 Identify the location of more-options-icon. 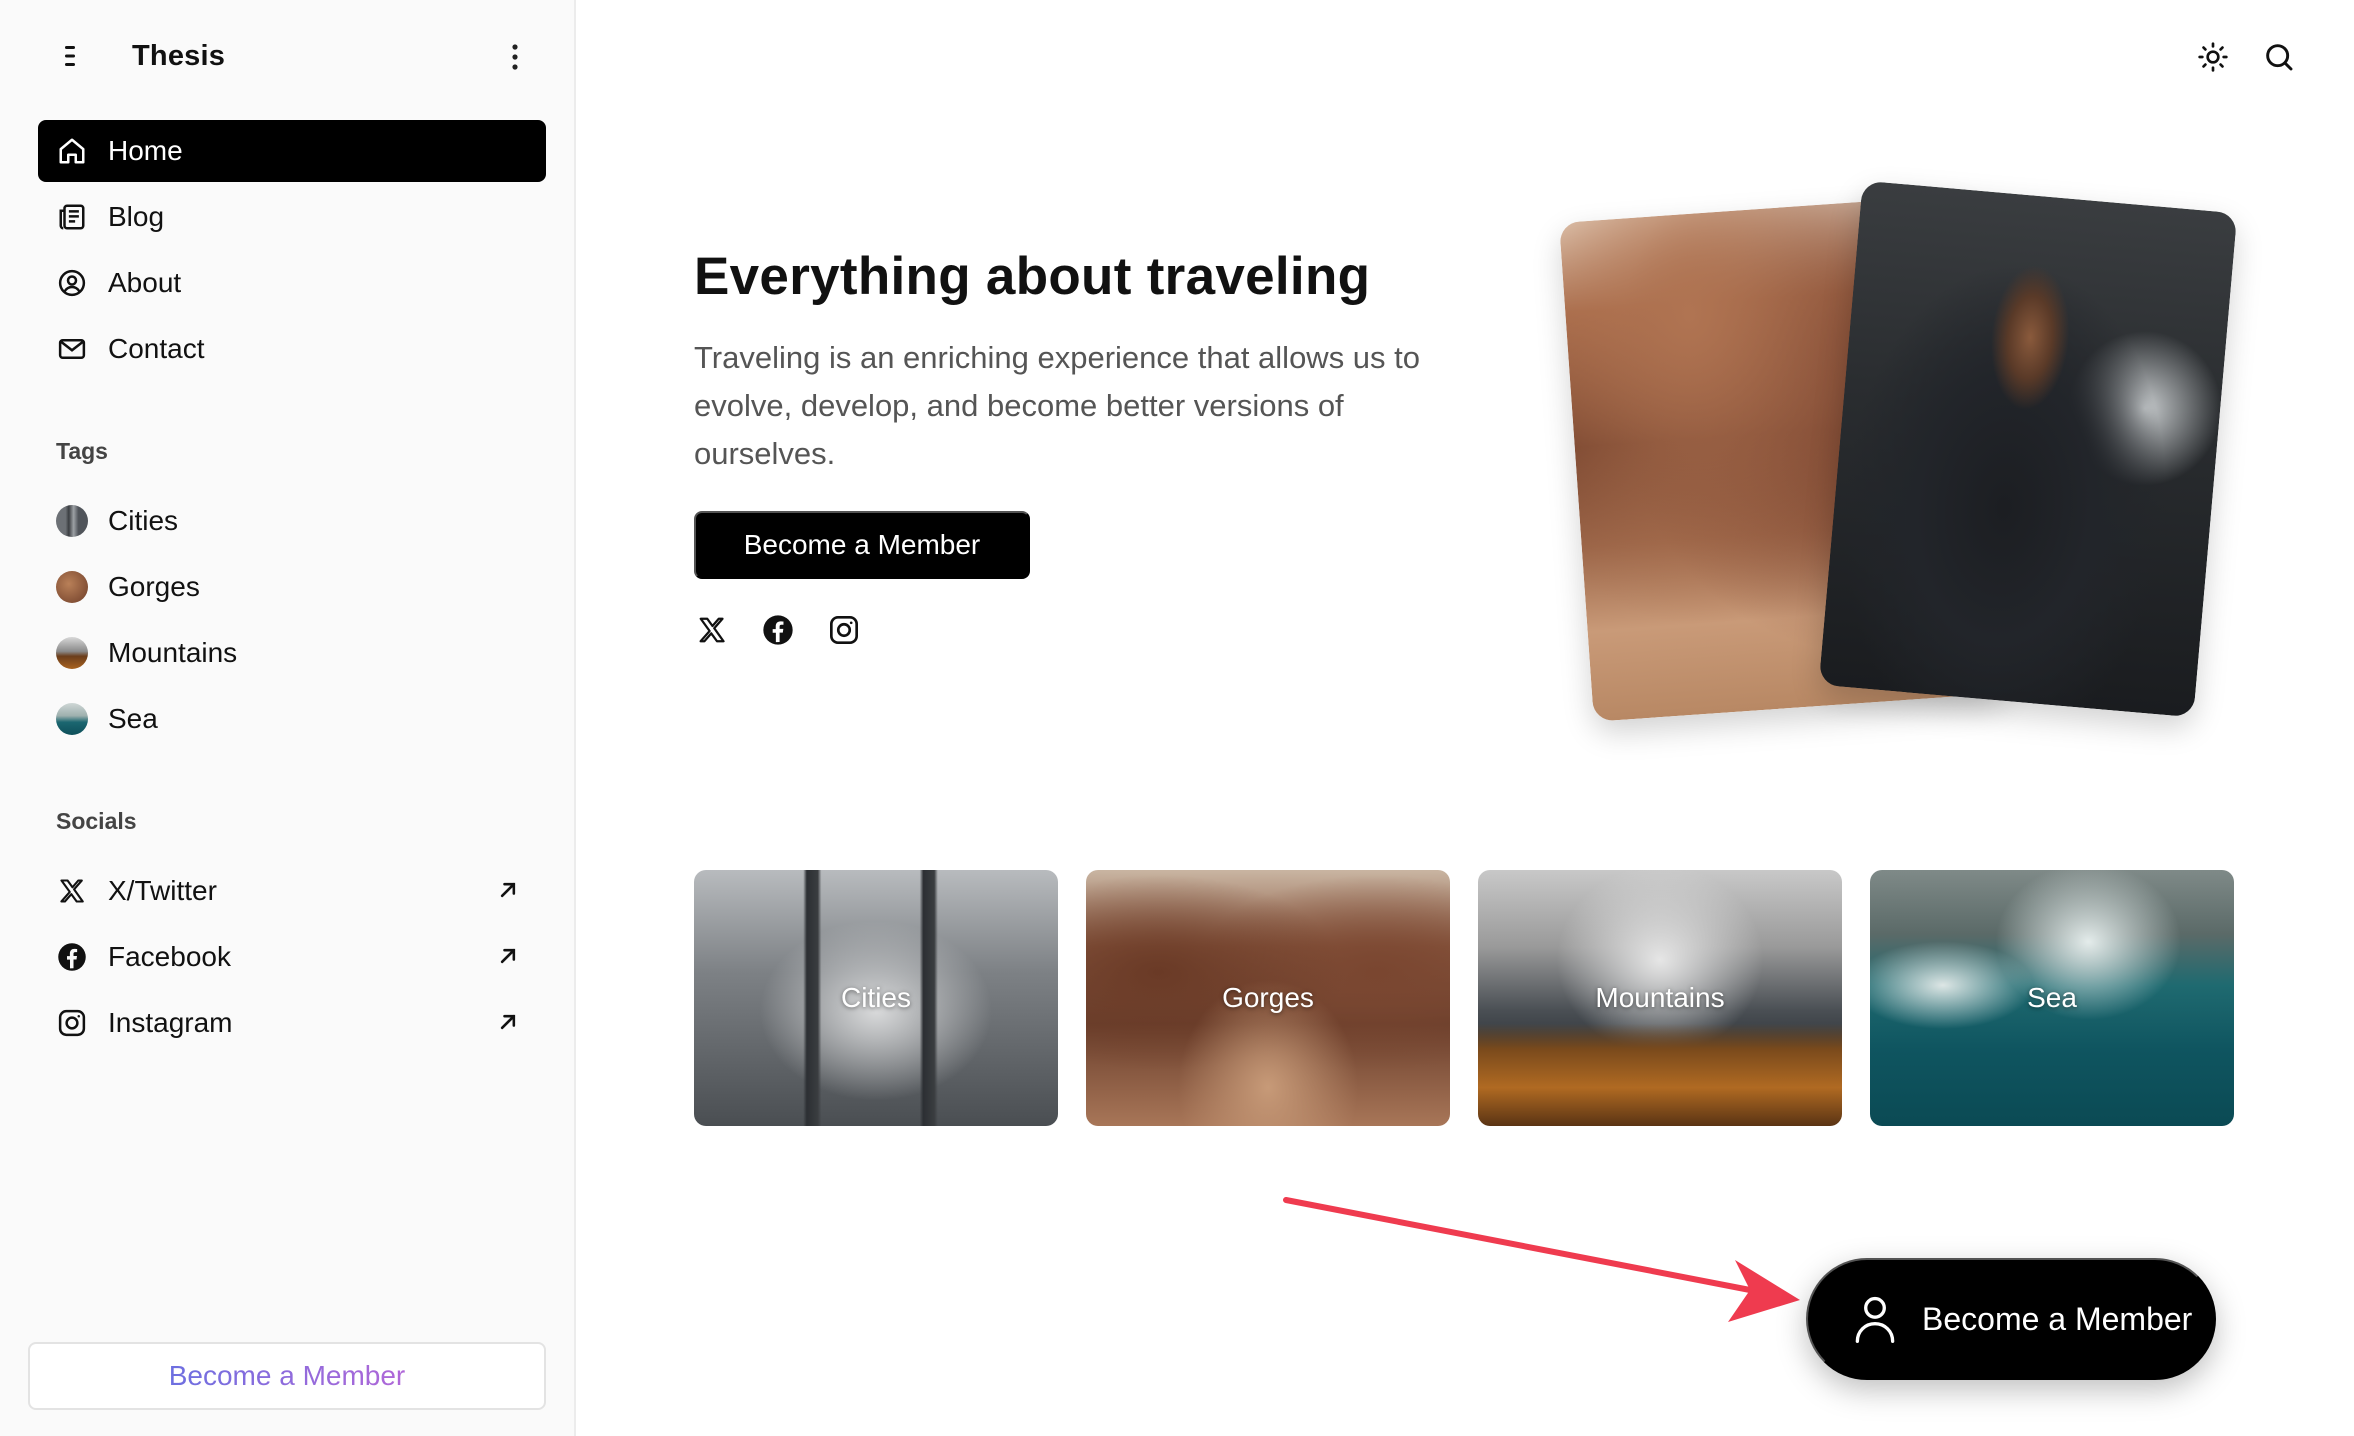
(515, 57).